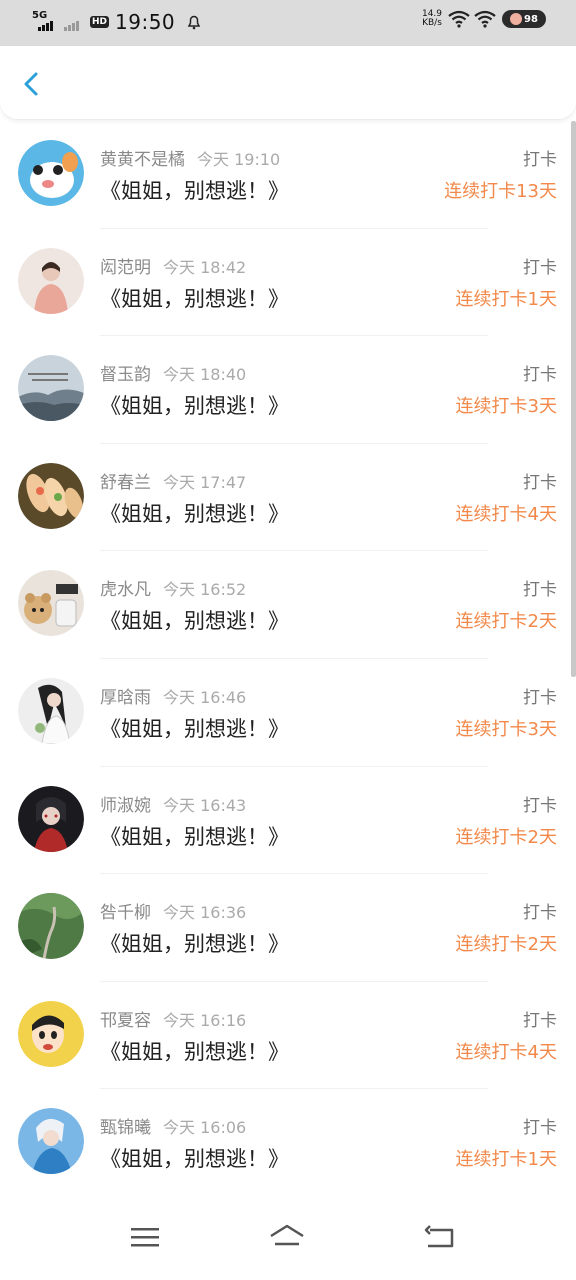  What do you see at coordinates (288, 23) in the screenshot?
I see `status-bar: 5G HD 19:50 14.9 KB/s 98` at bounding box center [288, 23].